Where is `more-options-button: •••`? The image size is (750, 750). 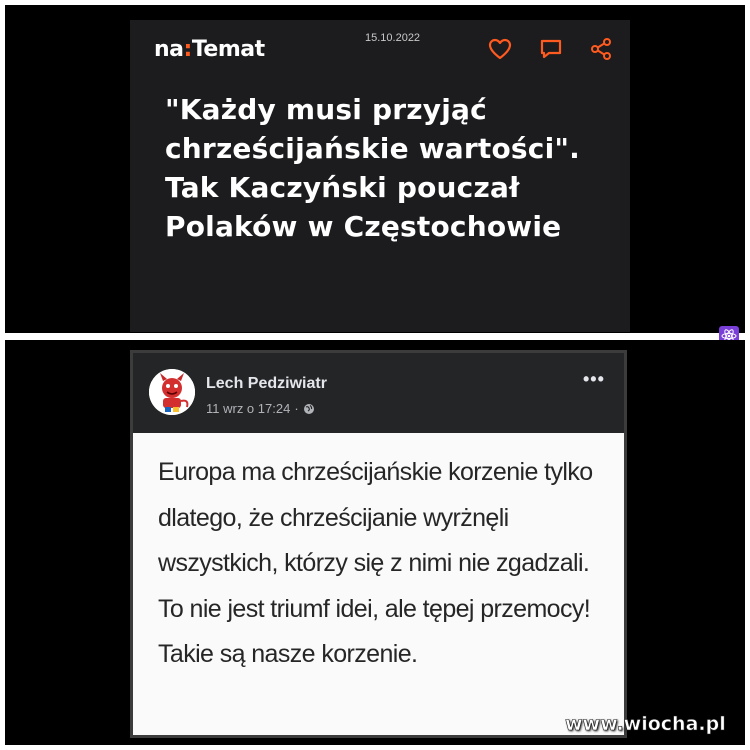
more-options-button: ••• is located at coordinates (594, 379).